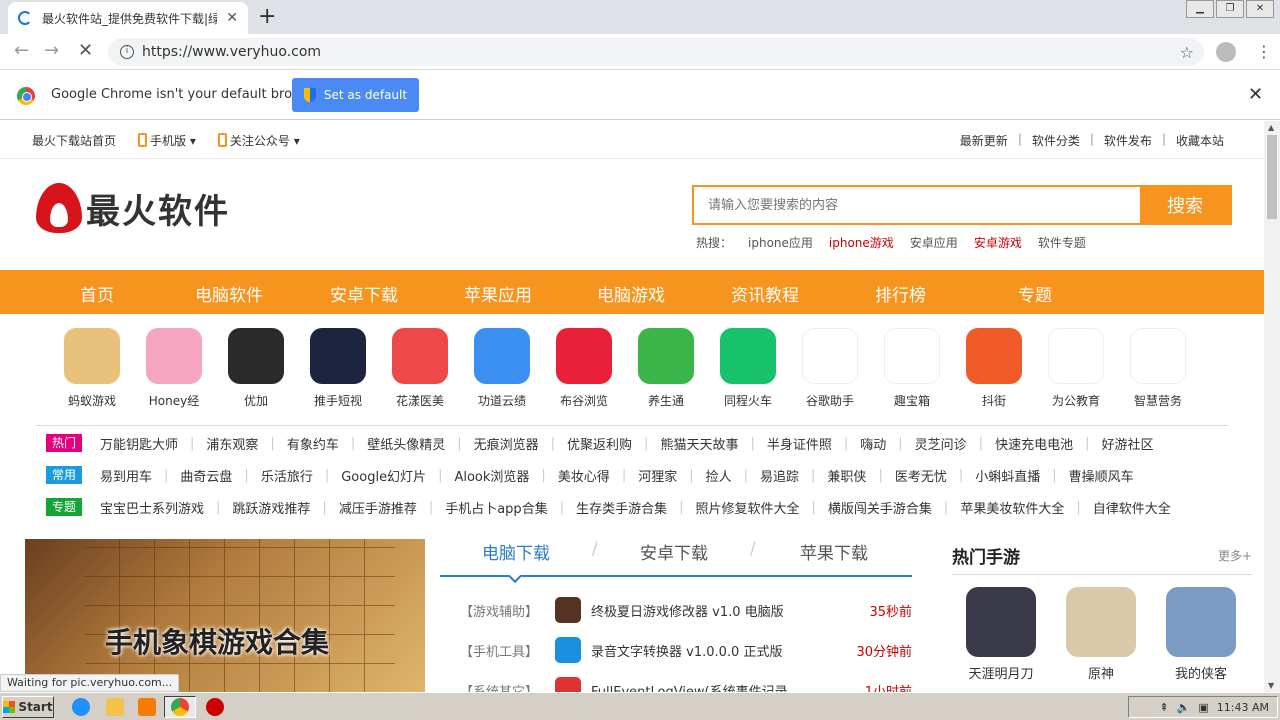  What do you see at coordinates (1132, 507) in the screenshot?
I see `tag-link: 自律软件大全` at bounding box center [1132, 507].